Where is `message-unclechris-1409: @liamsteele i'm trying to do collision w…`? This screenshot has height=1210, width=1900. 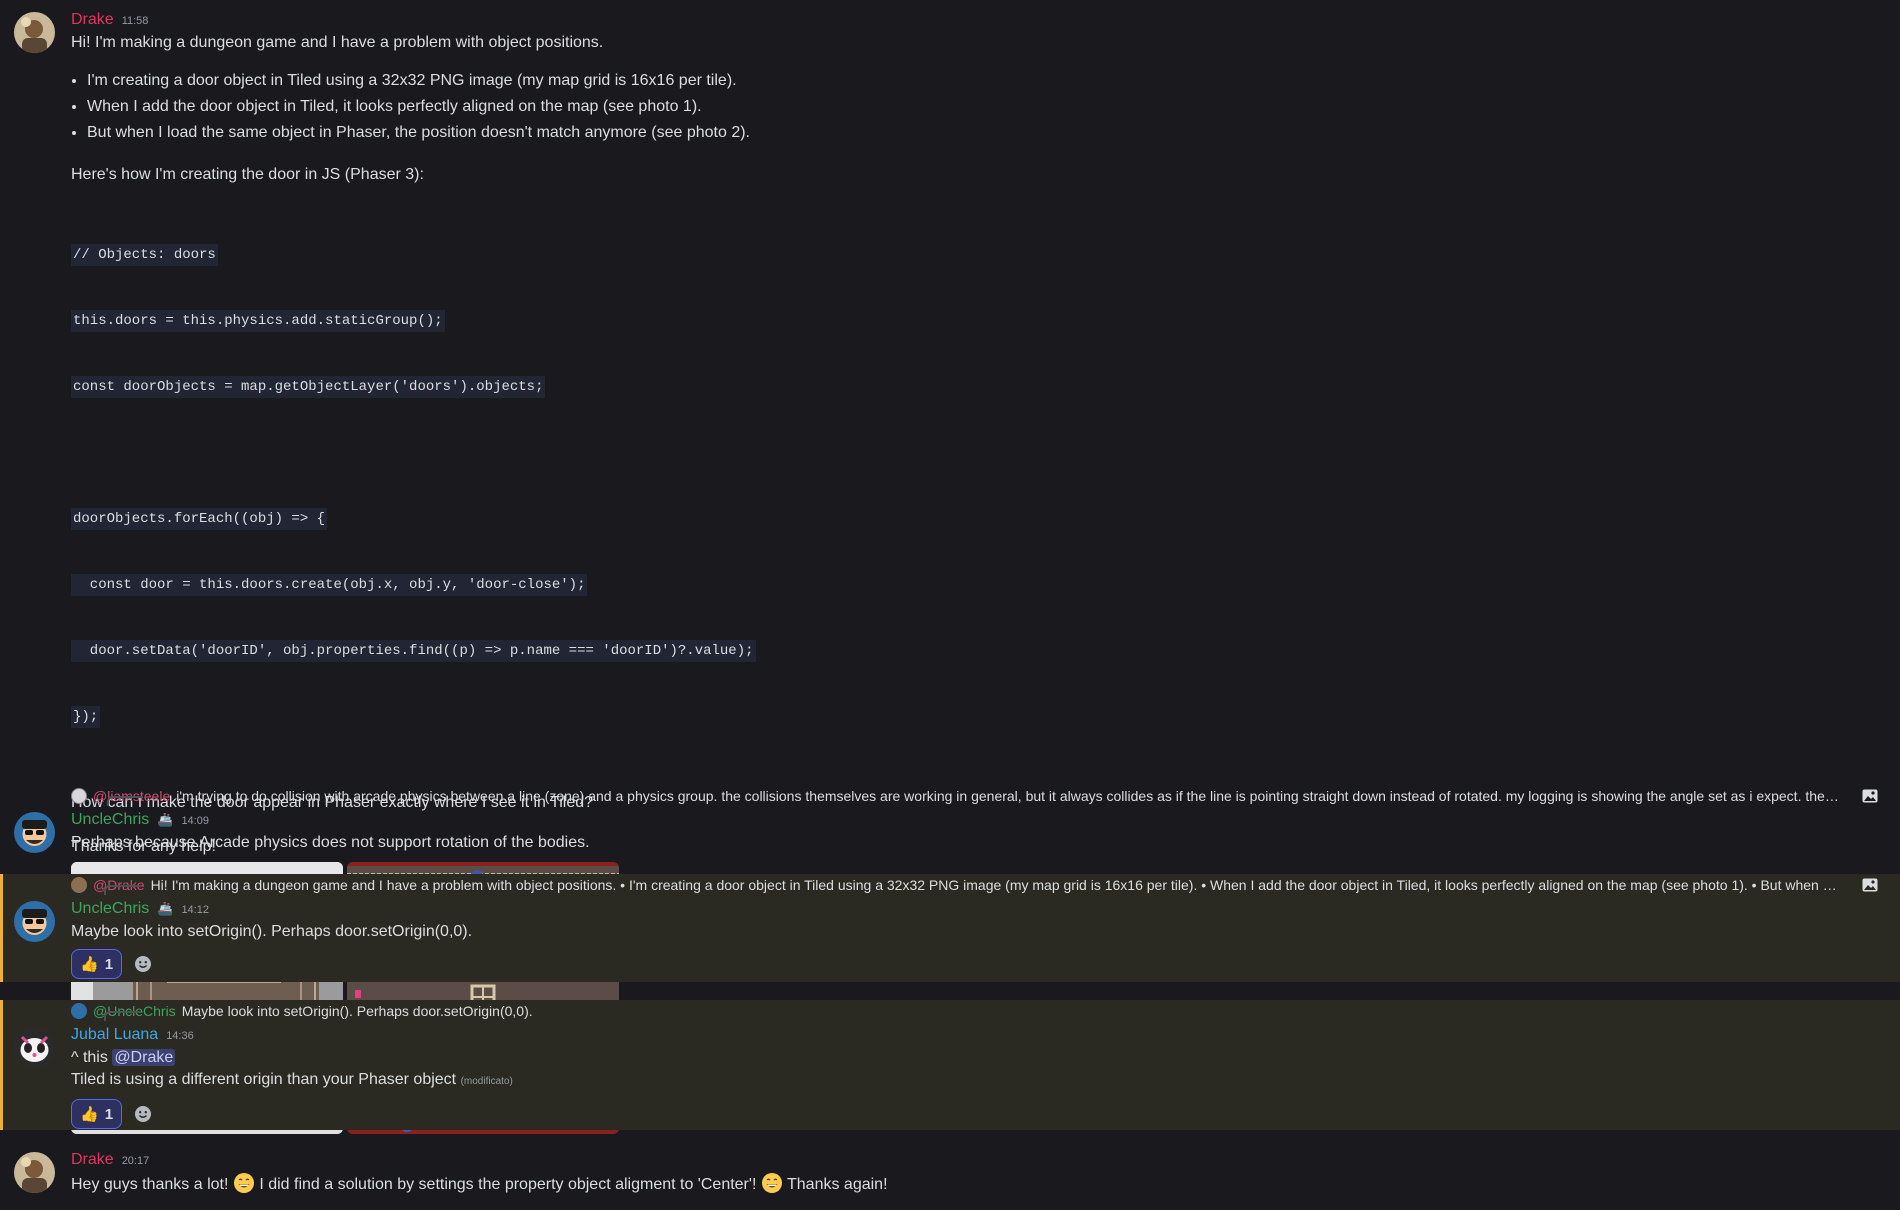 message-unclechris-1409: @liamsteele i'm trying to do collision w… is located at coordinates (950, 820).